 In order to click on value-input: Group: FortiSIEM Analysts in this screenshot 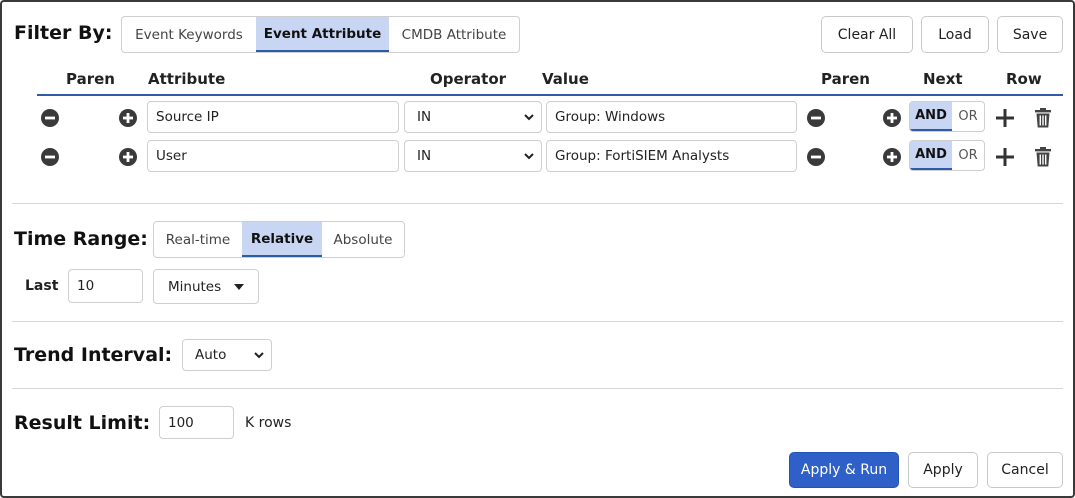, I will do `click(671, 156)`.